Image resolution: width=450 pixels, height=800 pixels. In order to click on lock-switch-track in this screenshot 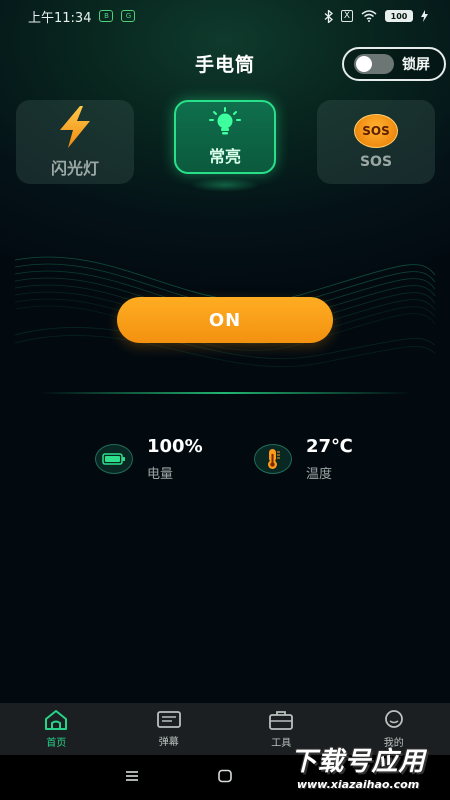, I will do `click(374, 64)`.